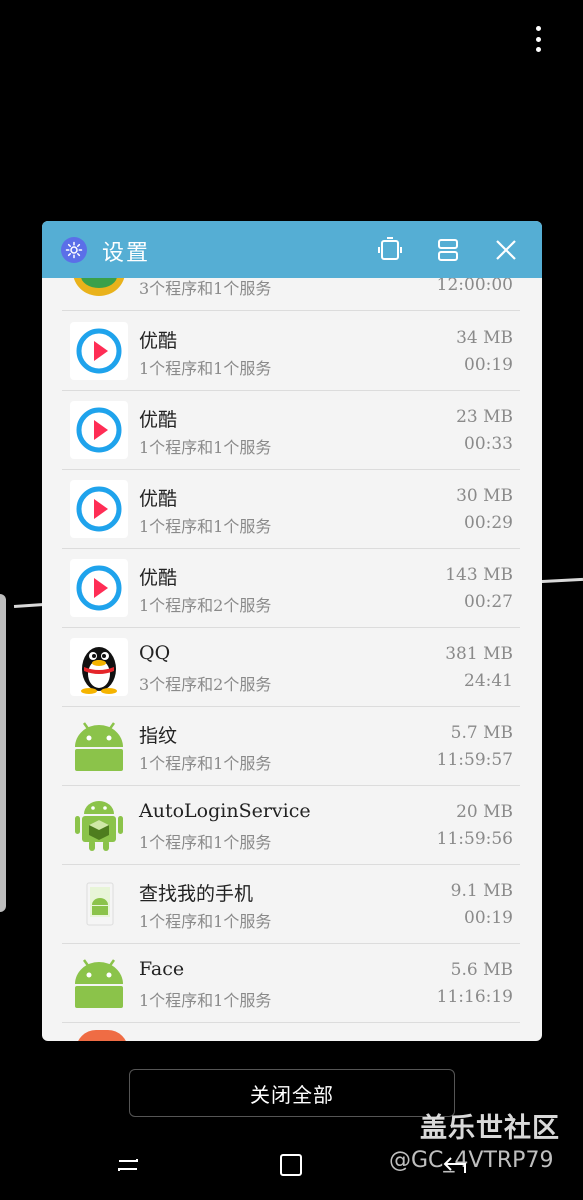 This screenshot has width=583, height=1200. Describe the element at coordinates (490, 1128) in the screenshot. I see `watermark-title: 盖乐世社区` at that location.